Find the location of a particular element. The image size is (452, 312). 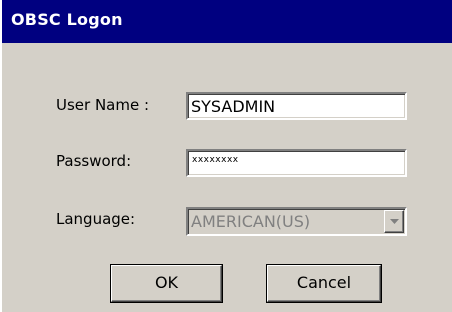

username-value: SYSADMIN is located at coordinates (233, 106).